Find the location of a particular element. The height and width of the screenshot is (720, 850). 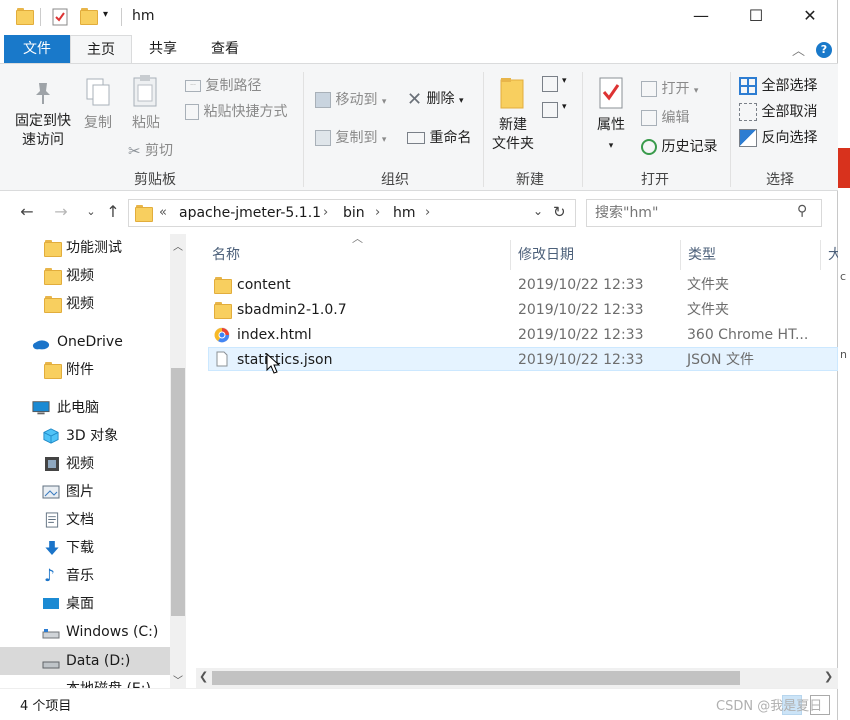

sort-ascending-icon: ︿ is located at coordinates (357, 239).